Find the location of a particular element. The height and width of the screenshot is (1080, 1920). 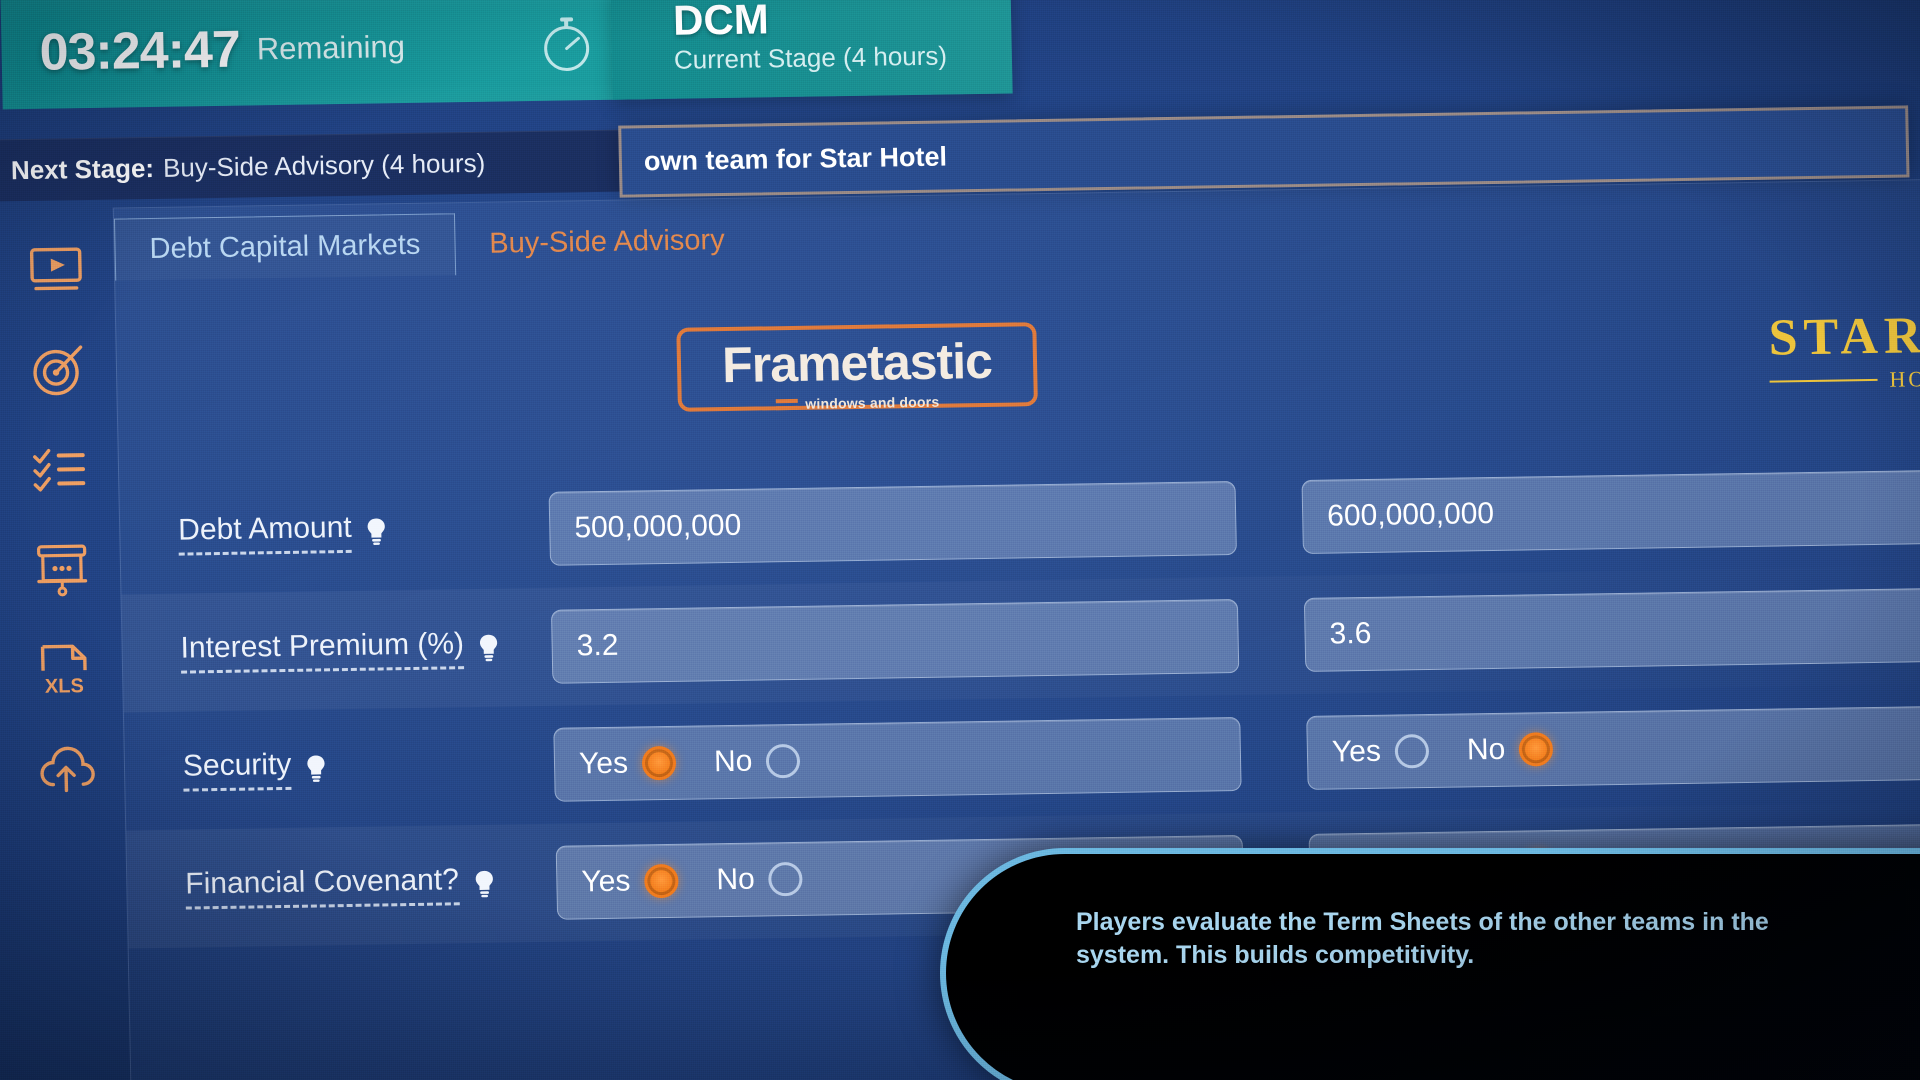

sidebar-item-checklist is located at coordinates (59, 469).